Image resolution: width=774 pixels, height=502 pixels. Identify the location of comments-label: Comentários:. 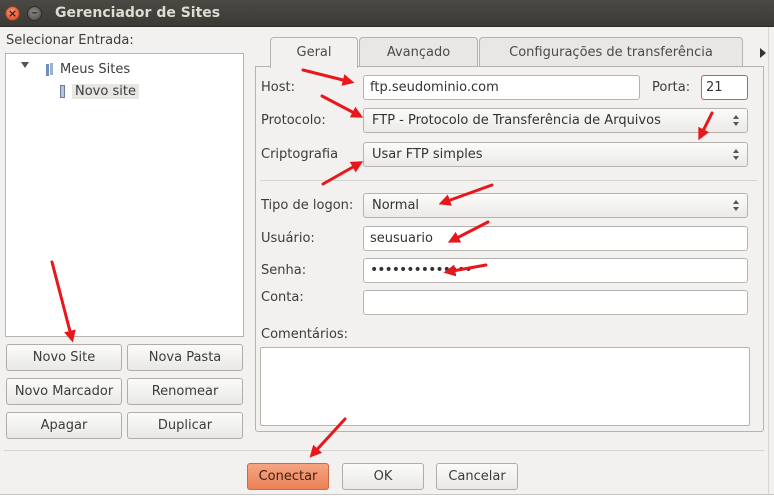
(305, 334).